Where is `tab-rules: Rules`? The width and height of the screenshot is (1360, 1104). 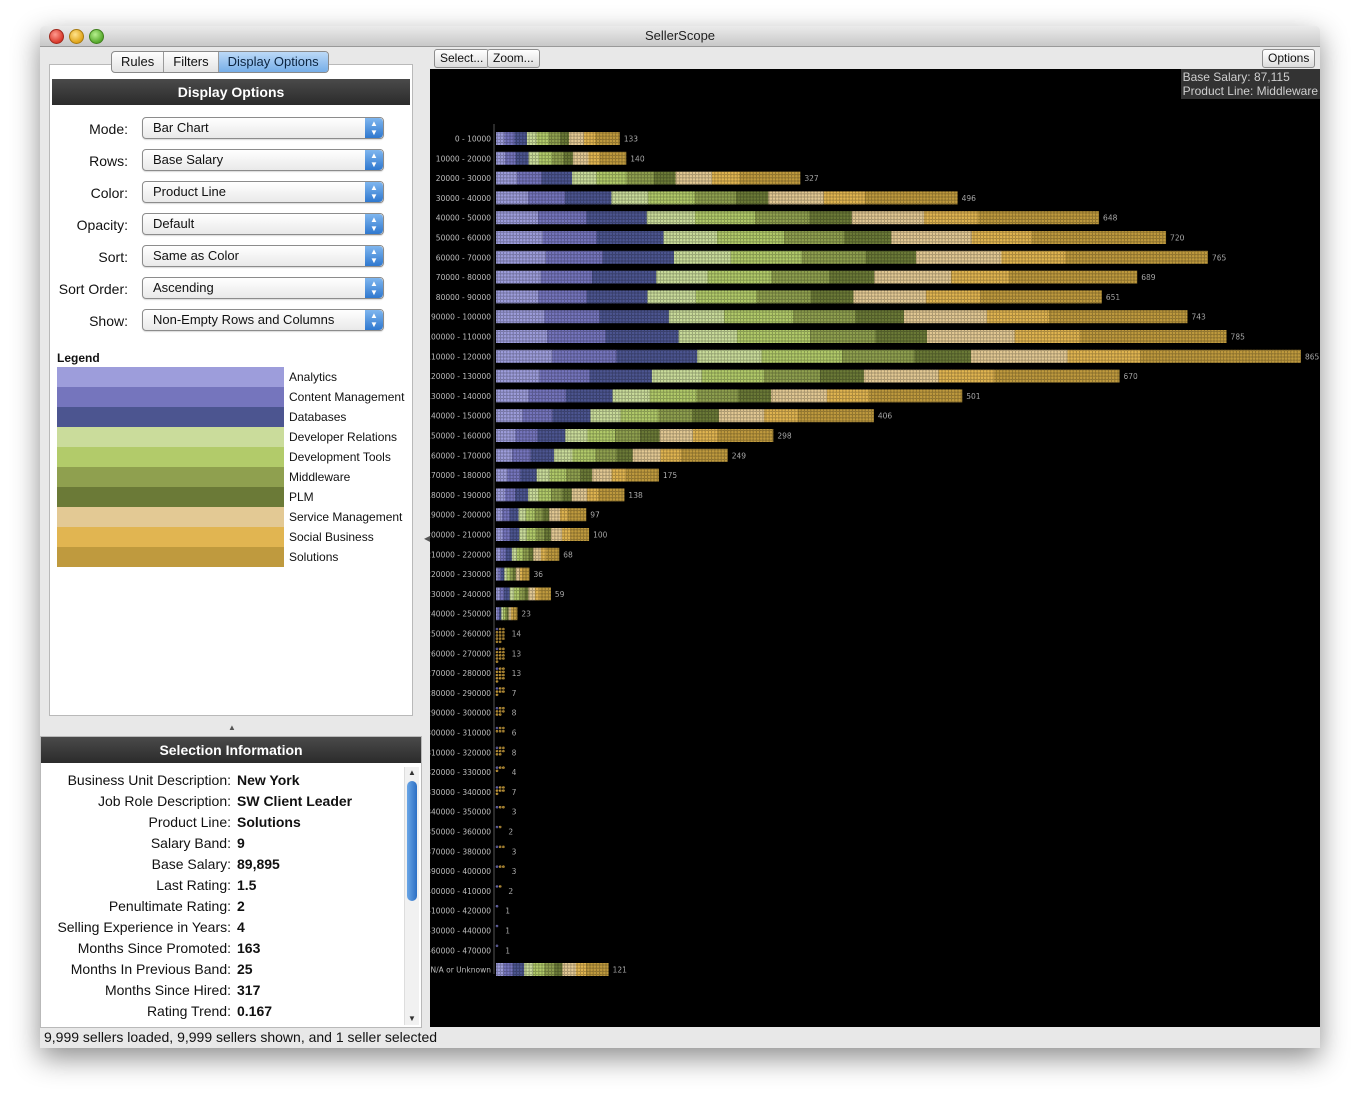
tab-rules: Rules is located at coordinates (138, 62).